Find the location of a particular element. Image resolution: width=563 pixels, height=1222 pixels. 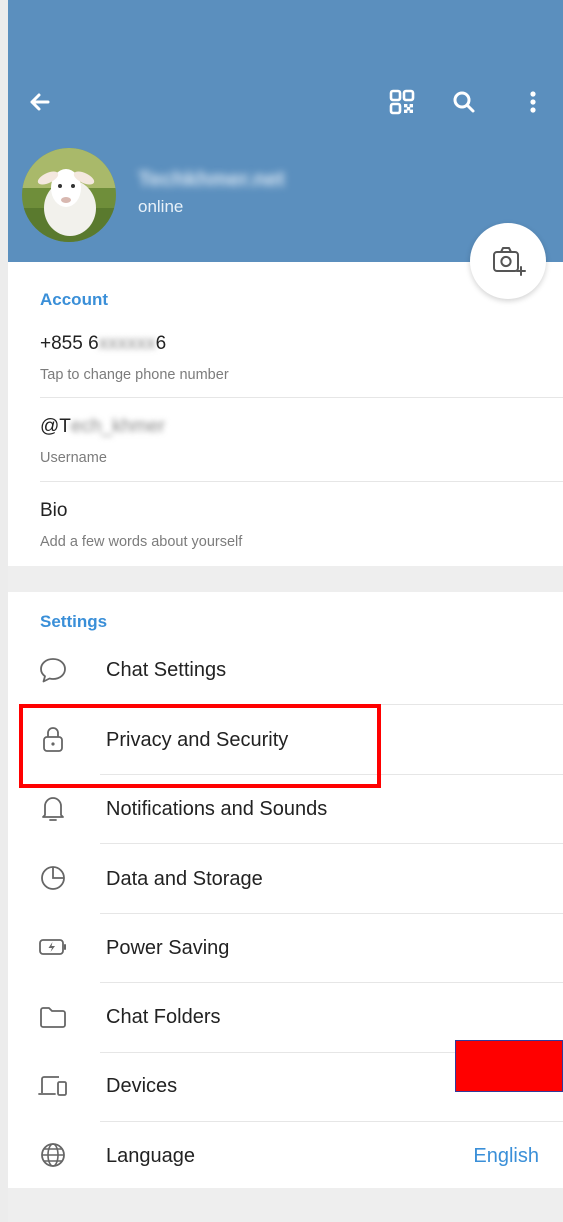

username-hidden: ech_khmer is located at coordinates (117, 426).